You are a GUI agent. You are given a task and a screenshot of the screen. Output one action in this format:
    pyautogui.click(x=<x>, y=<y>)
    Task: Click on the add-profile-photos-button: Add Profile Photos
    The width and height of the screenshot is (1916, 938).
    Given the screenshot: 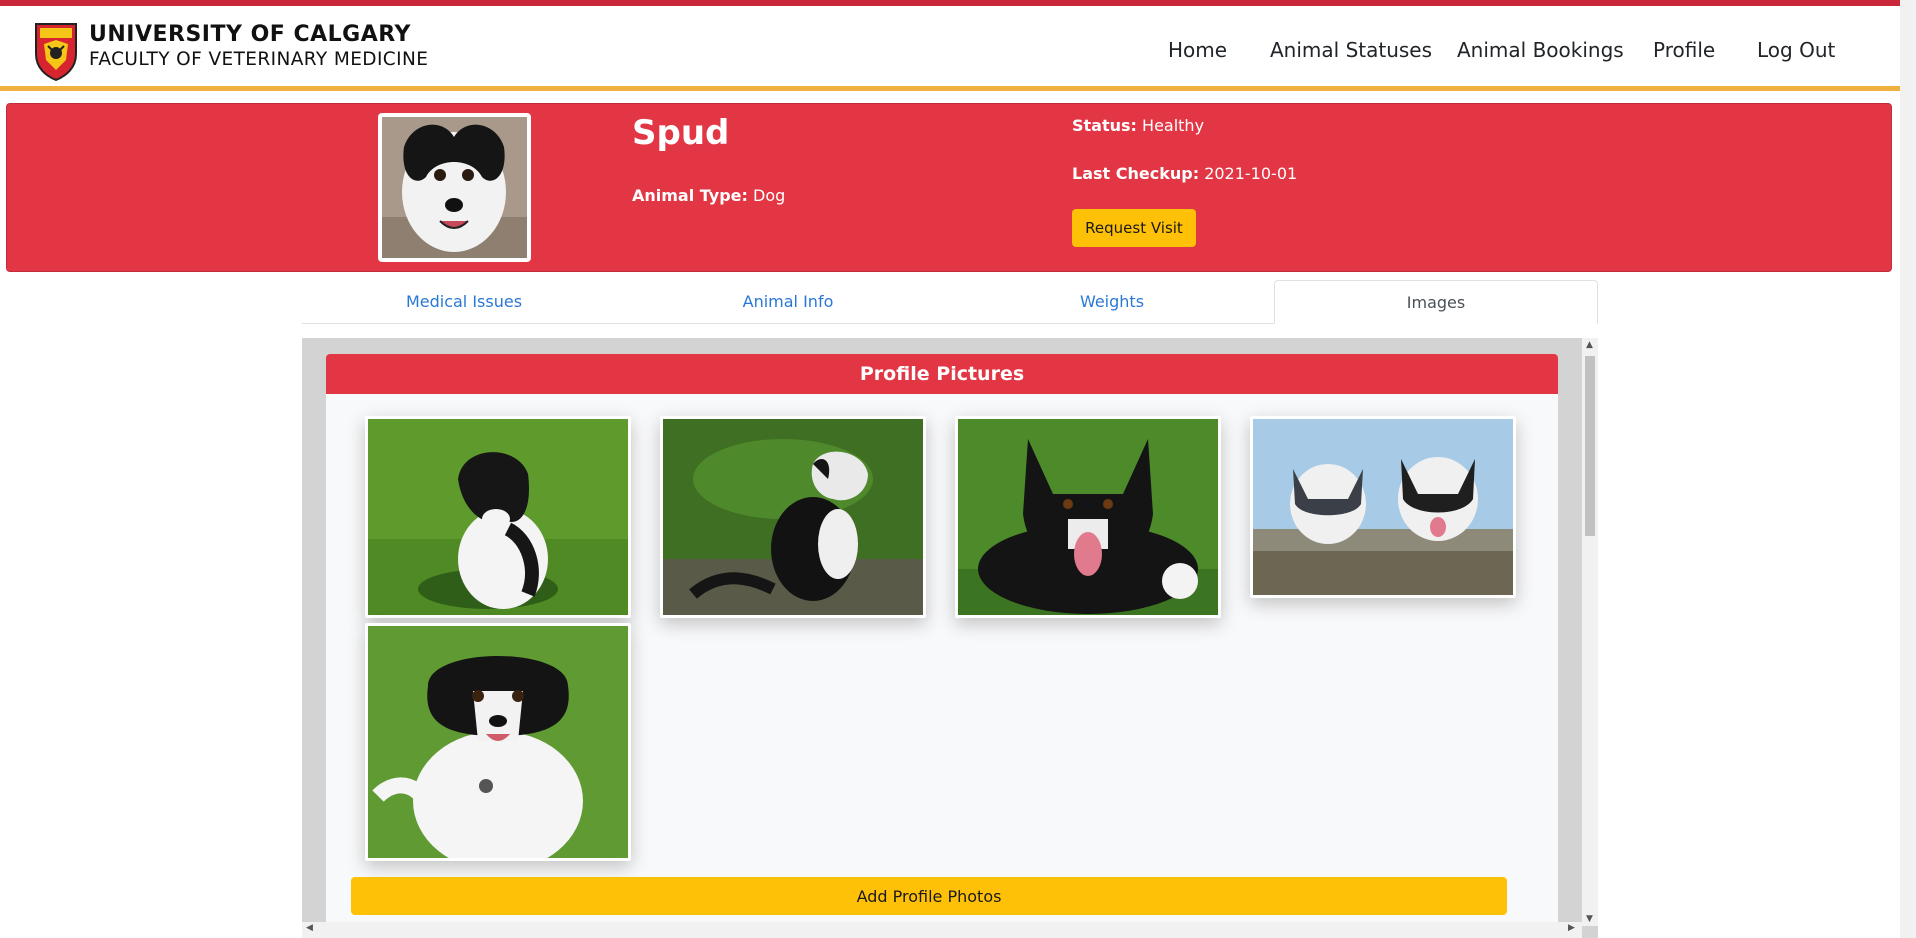 What is the action you would take?
    pyautogui.click(x=929, y=896)
    